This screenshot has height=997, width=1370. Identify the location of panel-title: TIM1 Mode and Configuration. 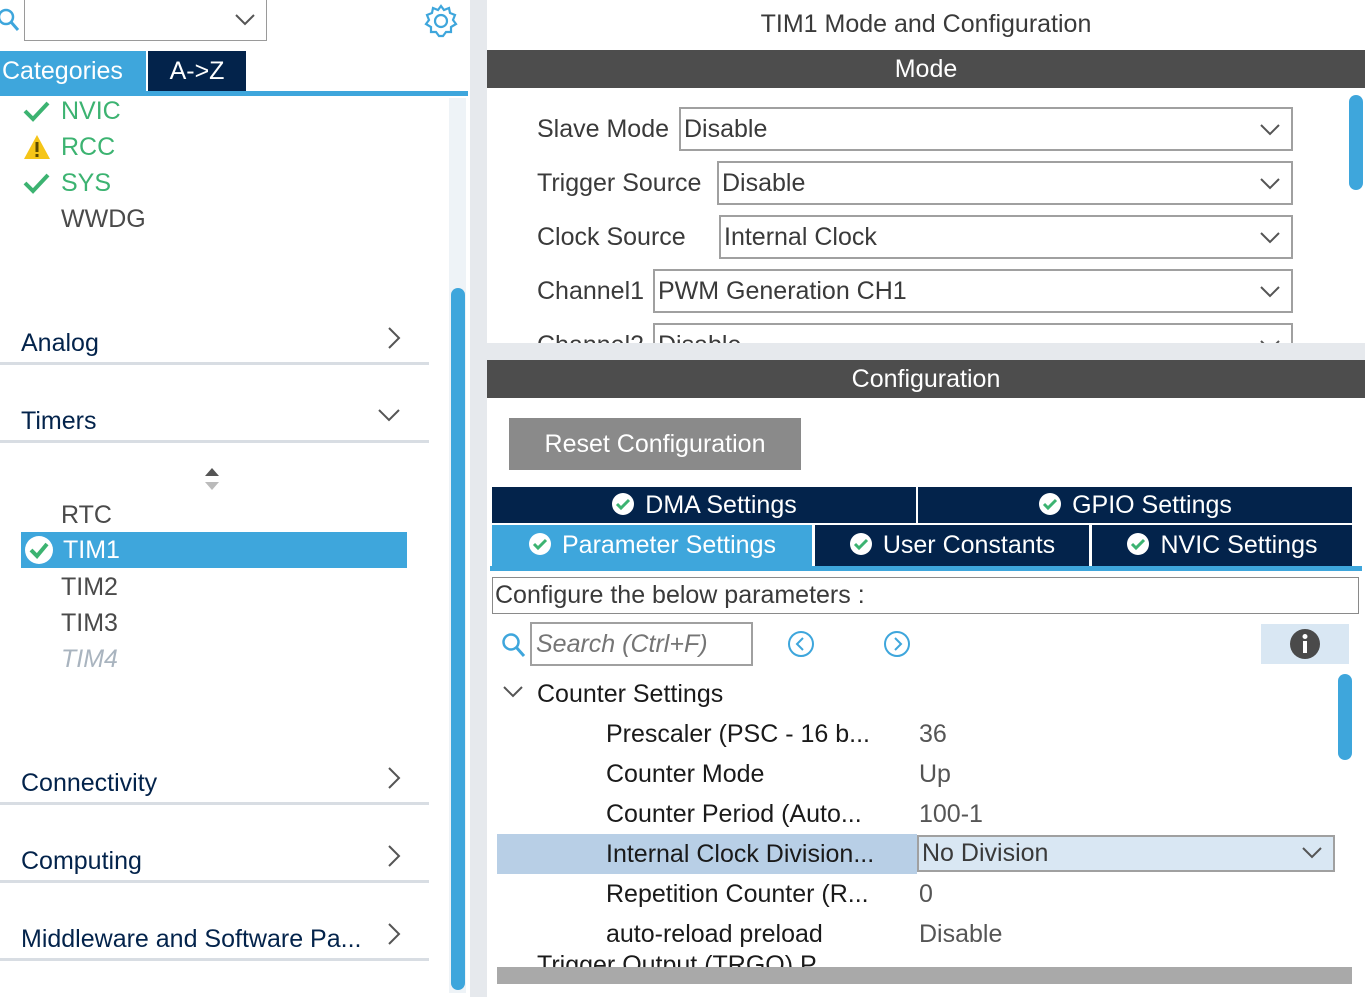
(926, 24).